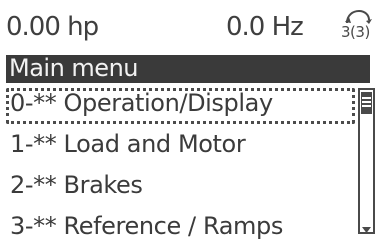  What do you see at coordinates (366, 226) in the screenshot?
I see `scroll-down-arrow-icon` at bounding box center [366, 226].